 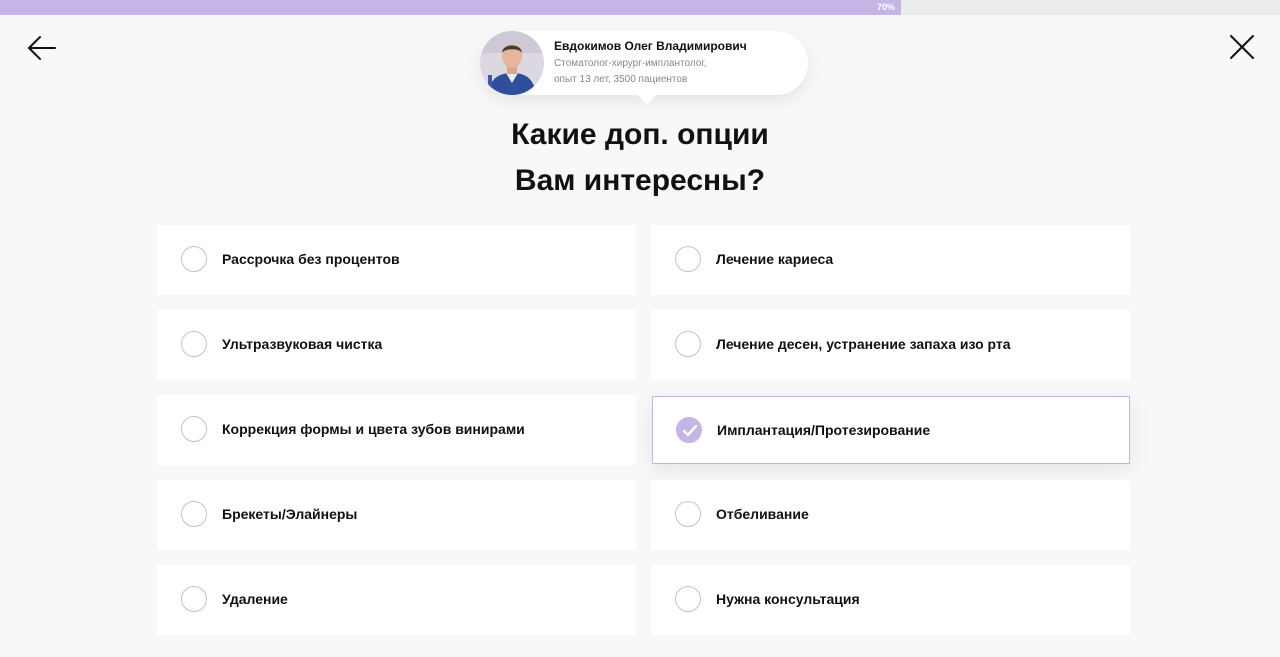 I want to click on option-item: Рассрочка без процентов, so click(x=396, y=260).